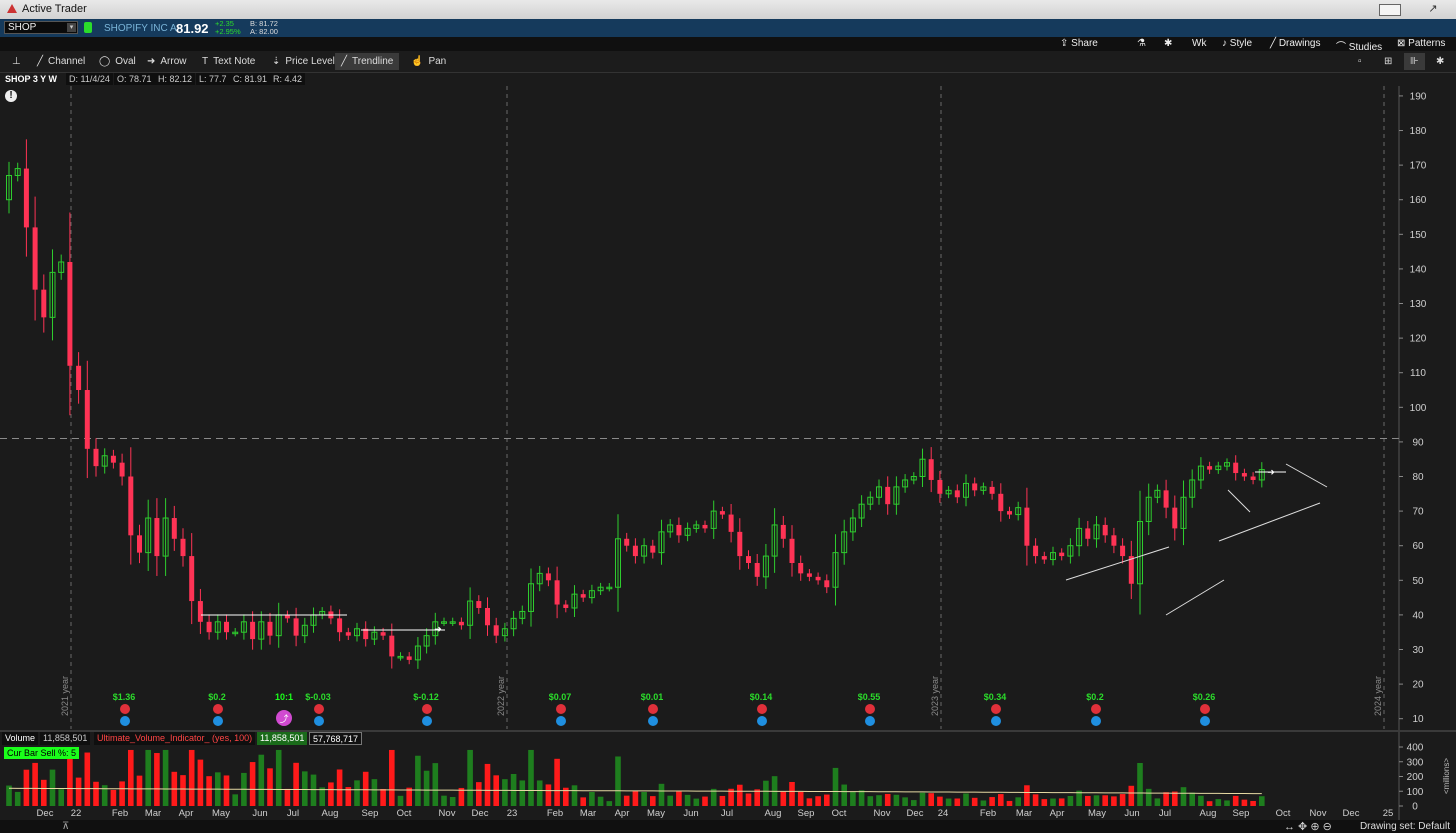 Image resolution: width=1456 pixels, height=833 pixels. Describe the element at coordinates (438, 629) in the screenshot. I see `arrow-annotation-icon: ➜` at that location.